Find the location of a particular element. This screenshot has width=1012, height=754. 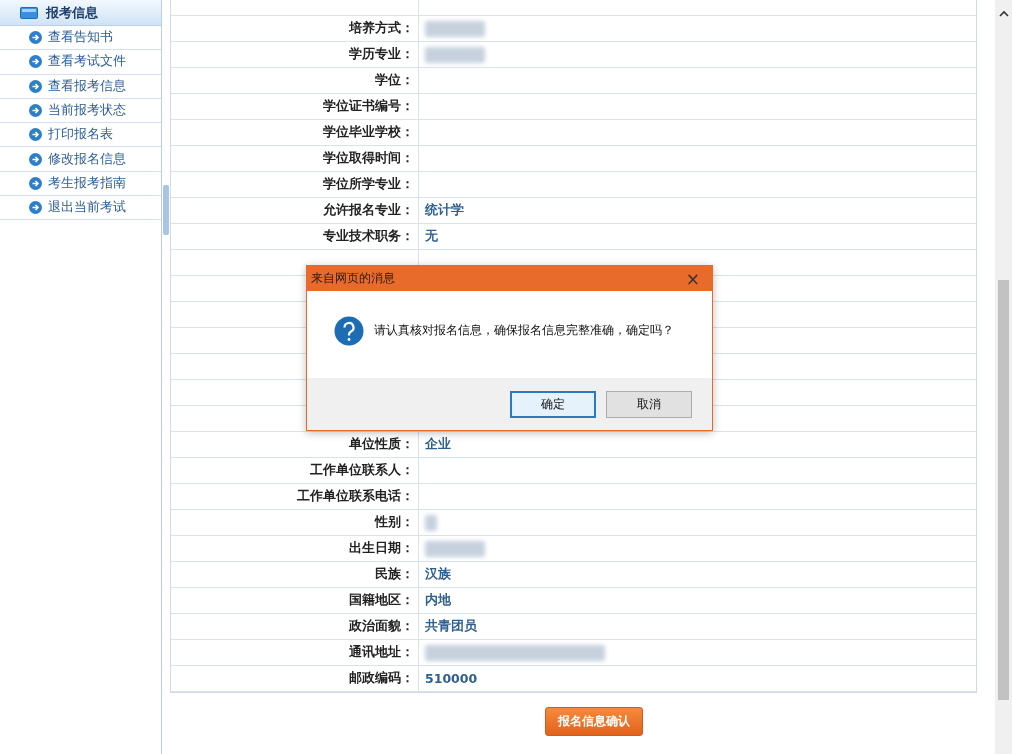

field-label: 学位： is located at coordinates (394, 80).